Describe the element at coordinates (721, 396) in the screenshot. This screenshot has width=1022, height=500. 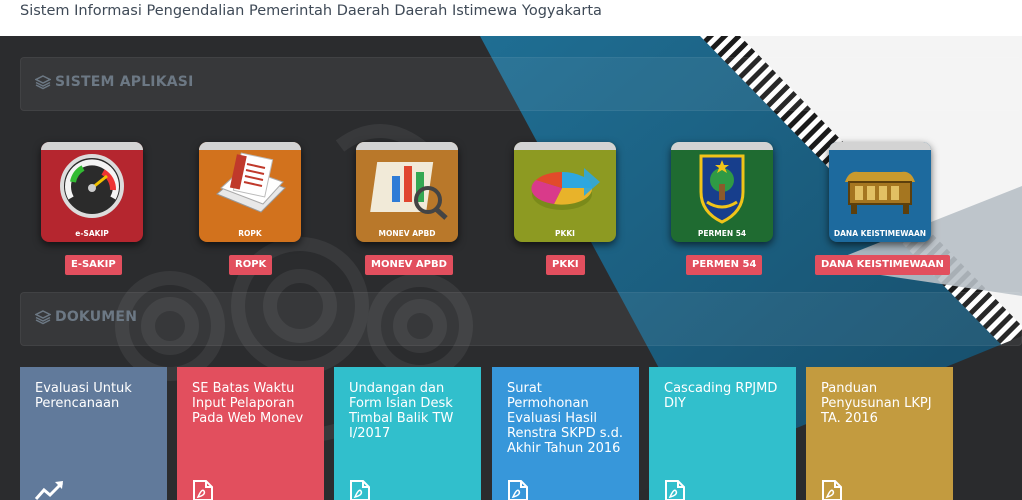
I see `doc-title: Cascading RPJMD DIY` at that location.